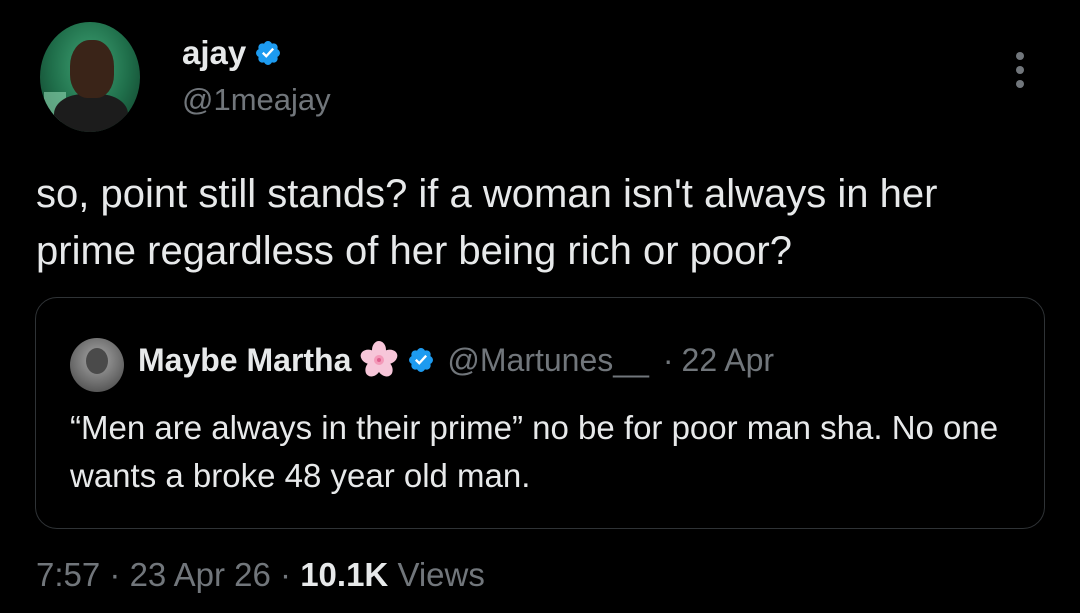 The image size is (1080, 613). What do you see at coordinates (728, 360) in the screenshot?
I see `quoted-tweet-date: 22 Apr` at bounding box center [728, 360].